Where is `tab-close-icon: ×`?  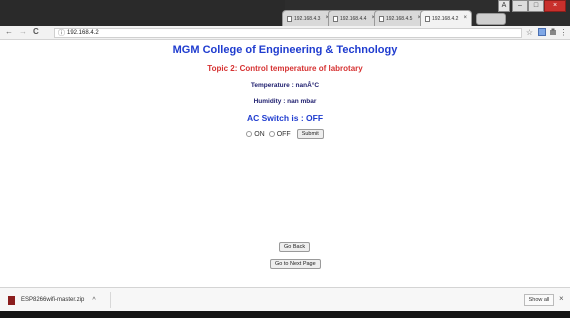
tab-close-icon: × is located at coordinates (465, 18).